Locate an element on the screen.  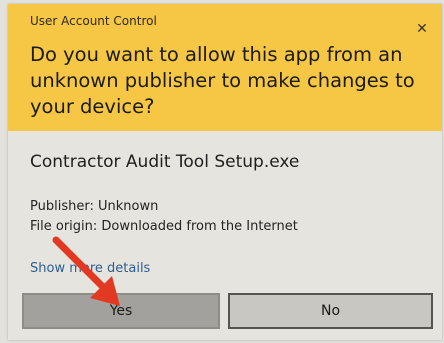
publisher-info: Publisher: Unknown is located at coordinates (94, 206).